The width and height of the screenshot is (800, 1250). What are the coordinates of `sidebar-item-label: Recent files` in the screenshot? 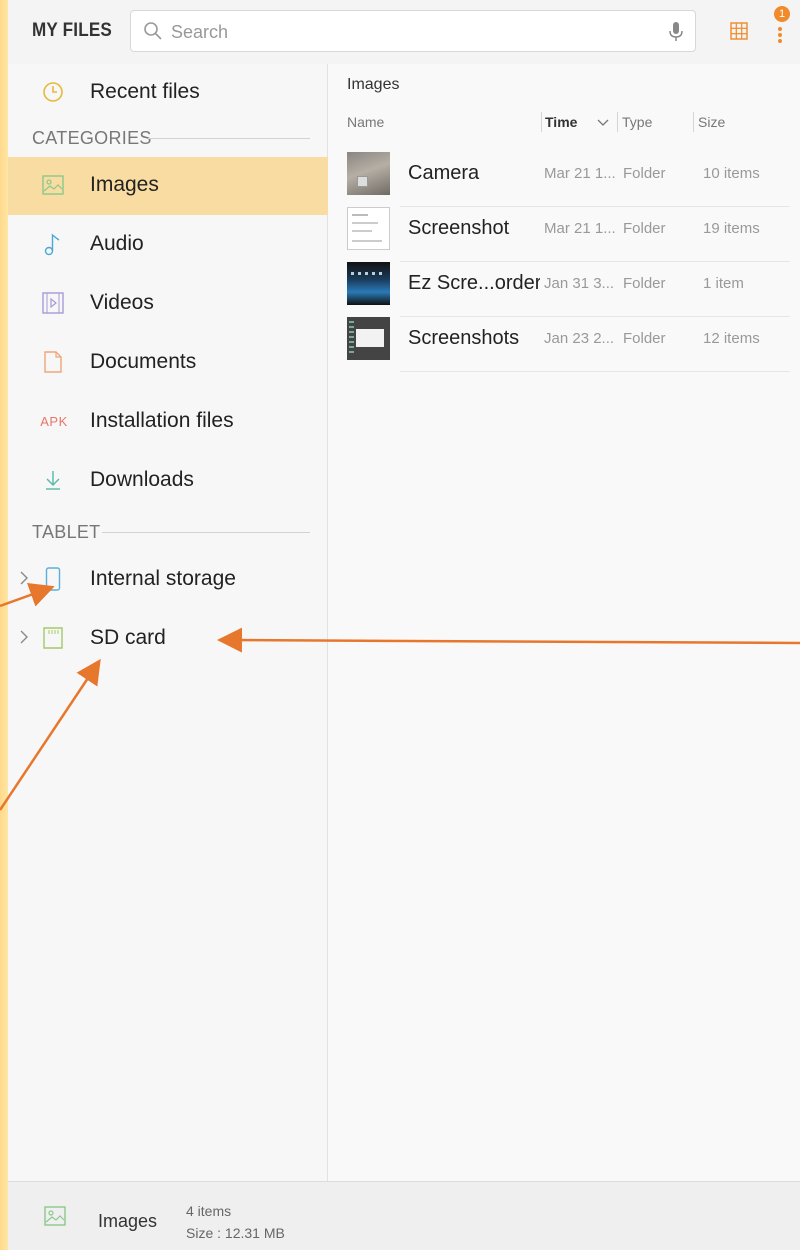 It's located at (145, 91).